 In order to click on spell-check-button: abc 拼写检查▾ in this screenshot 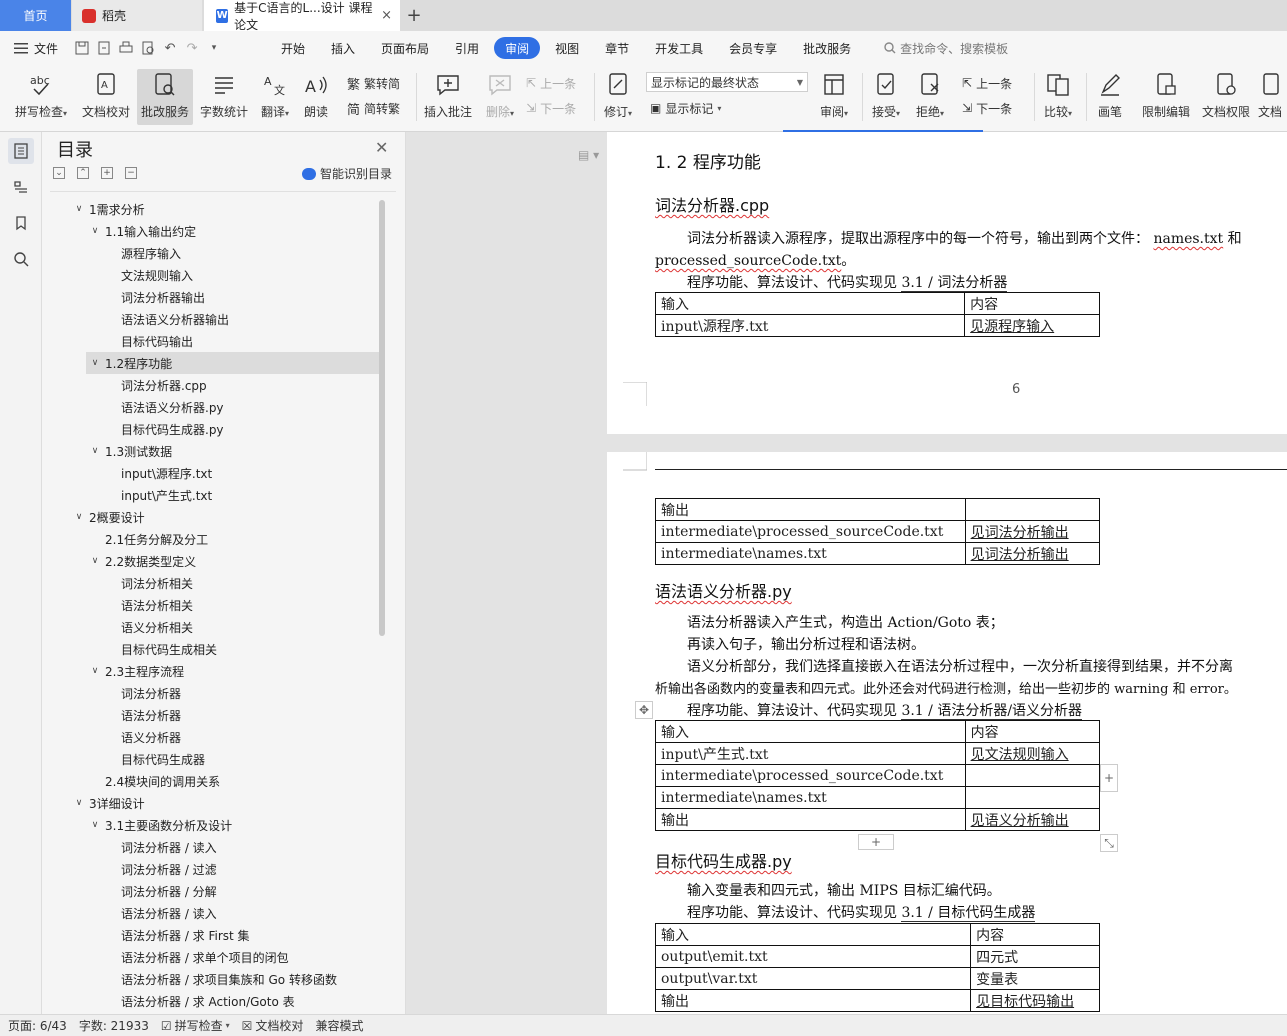, I will do `click(41, 97)`.